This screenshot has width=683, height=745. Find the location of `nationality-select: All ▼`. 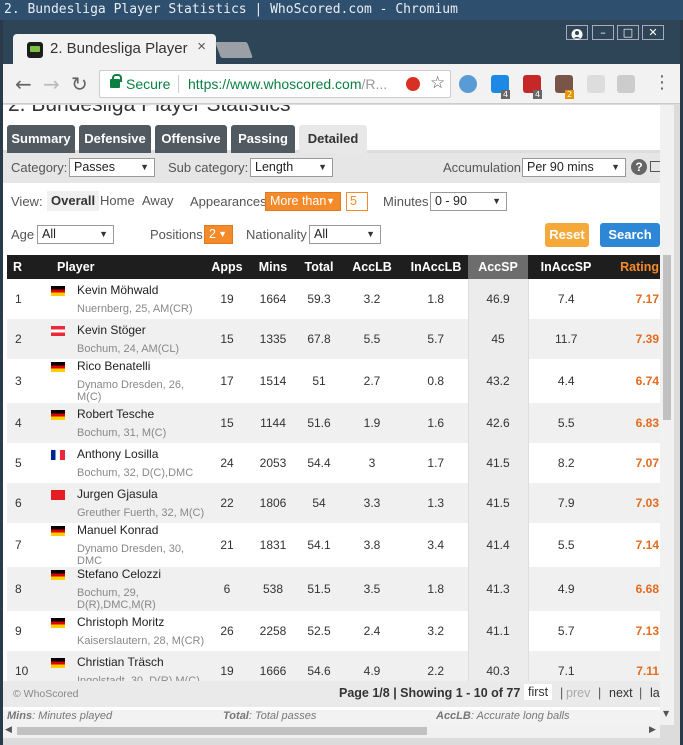

nationality-select: All ▼ is located at coordinates (345, 234).